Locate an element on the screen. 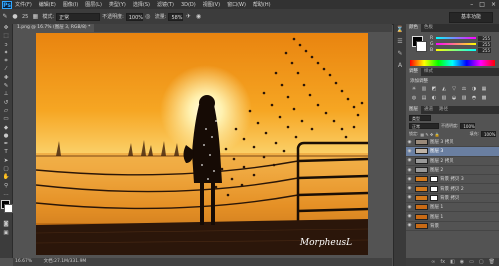  move-tool-icon: ✥ is located at coordinates (6, 28).